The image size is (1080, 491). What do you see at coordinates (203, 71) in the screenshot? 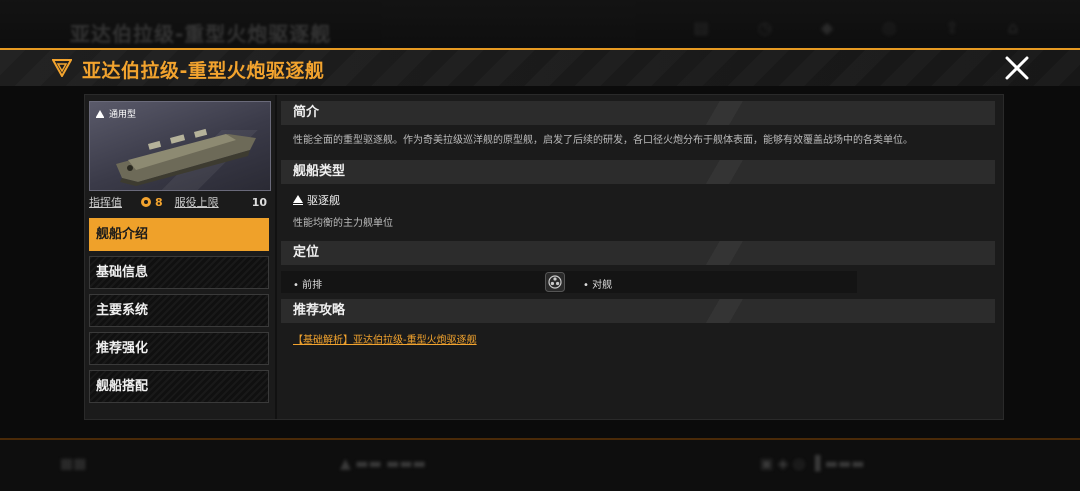
I see `ship-title: 亚达伯拉级-重型火炮驱逐舰` at bounding box center [203, 71].